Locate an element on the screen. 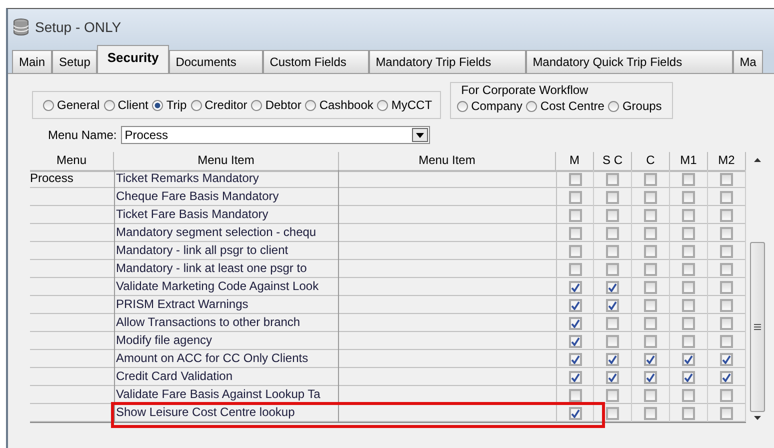  database-icon is located at coordinates (21, 27).